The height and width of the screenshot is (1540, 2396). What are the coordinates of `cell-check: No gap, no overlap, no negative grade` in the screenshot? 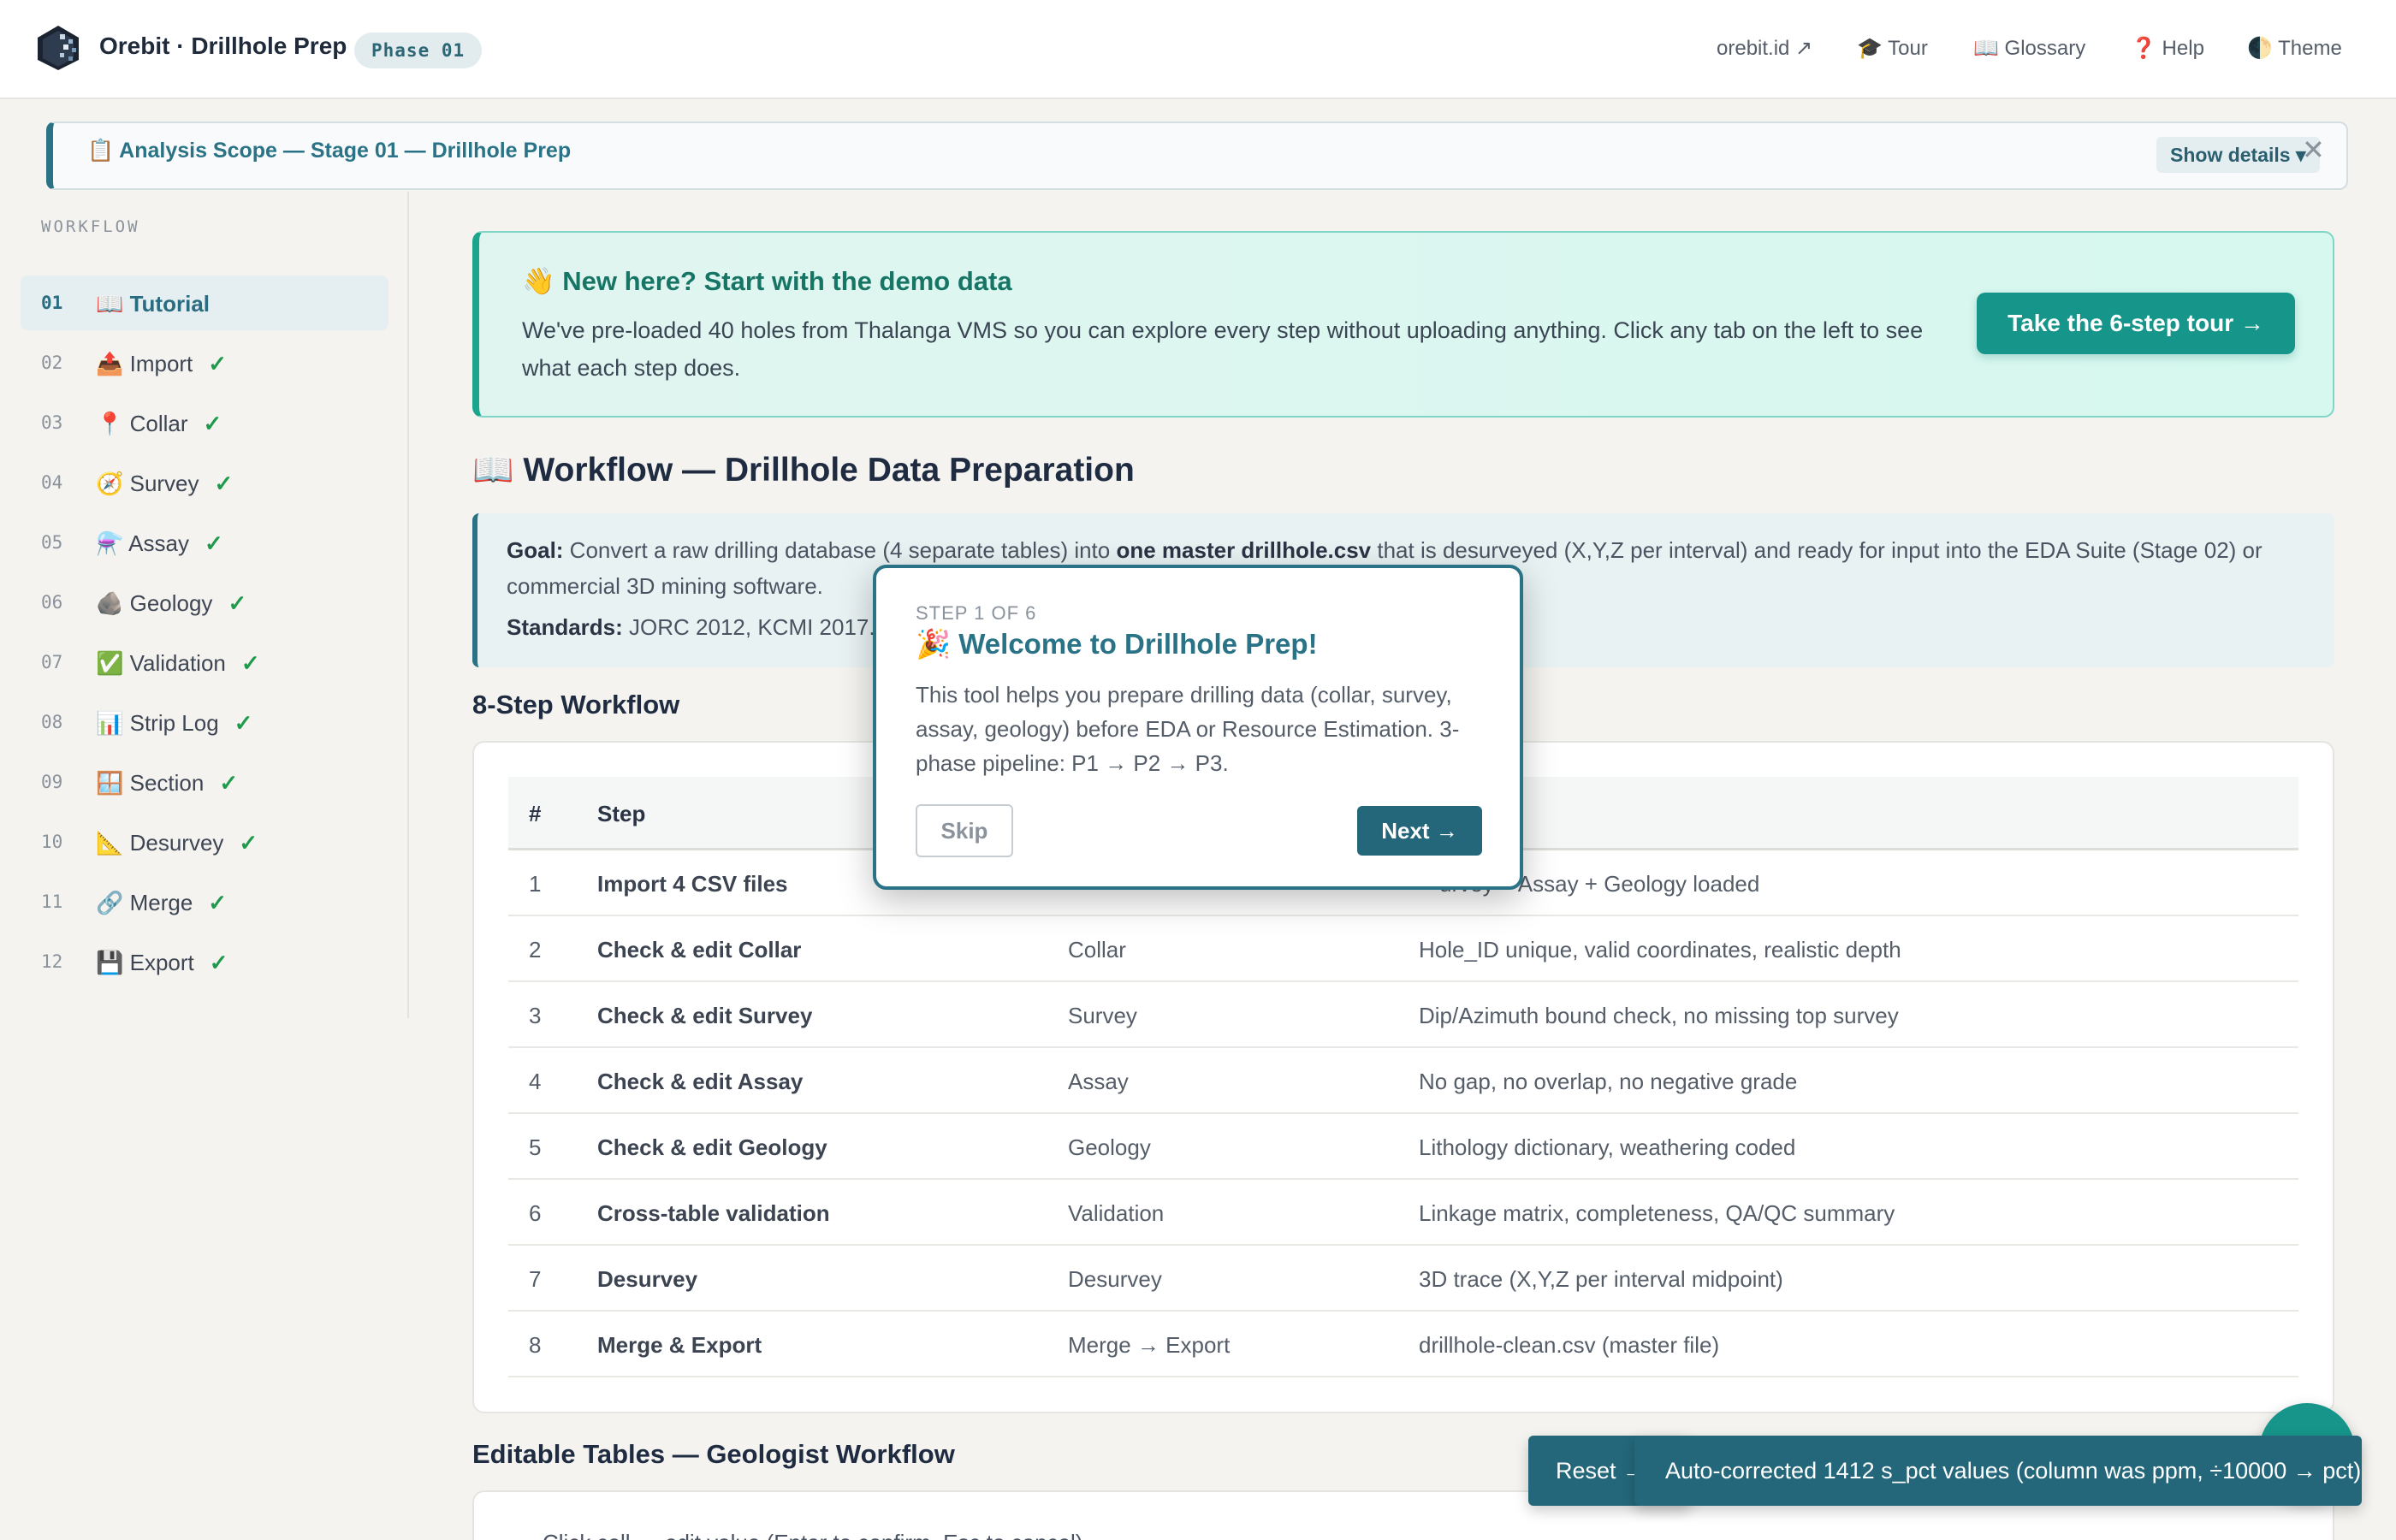 It's located at (1609, 1081).